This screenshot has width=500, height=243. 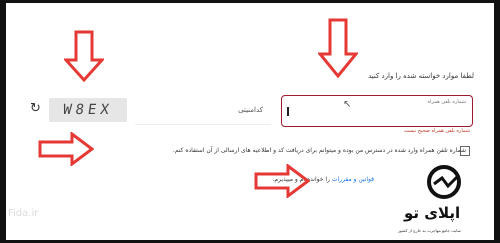 What do you see at coordinates (250, 110) in the screenshot?
I see `captcha-placeholder: کدامنیتی` at bounding box center [250, 110].